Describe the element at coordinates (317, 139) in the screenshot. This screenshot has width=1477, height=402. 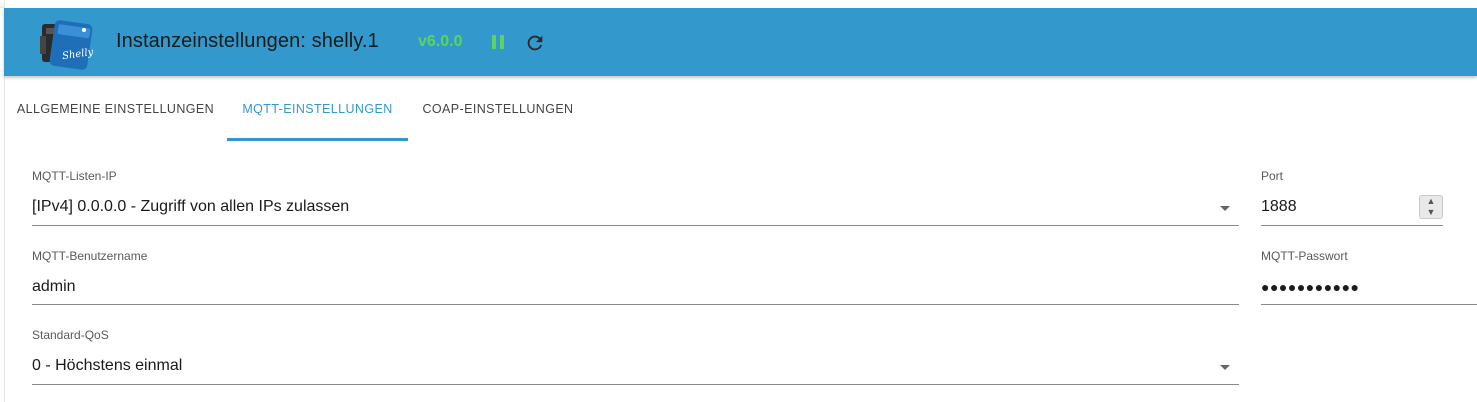
I see `active-tab-indicator` at that location.